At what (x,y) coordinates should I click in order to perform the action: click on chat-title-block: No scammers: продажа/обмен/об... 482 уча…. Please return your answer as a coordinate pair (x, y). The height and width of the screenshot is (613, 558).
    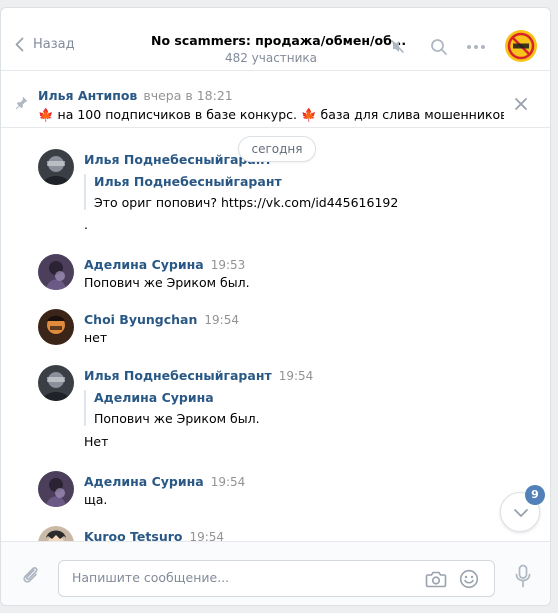
    Looking at the image, I should click on (279, 49).